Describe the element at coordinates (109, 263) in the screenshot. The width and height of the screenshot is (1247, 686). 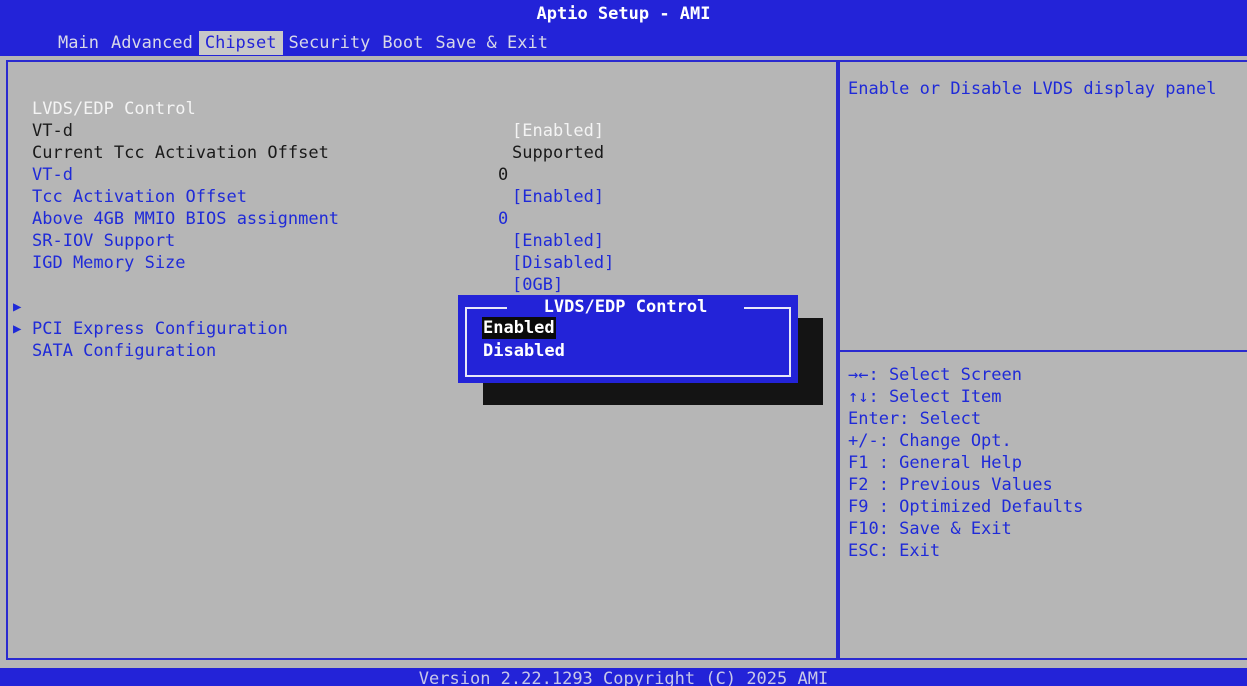
I see `setting-label: IGD Memory Size` at that location.